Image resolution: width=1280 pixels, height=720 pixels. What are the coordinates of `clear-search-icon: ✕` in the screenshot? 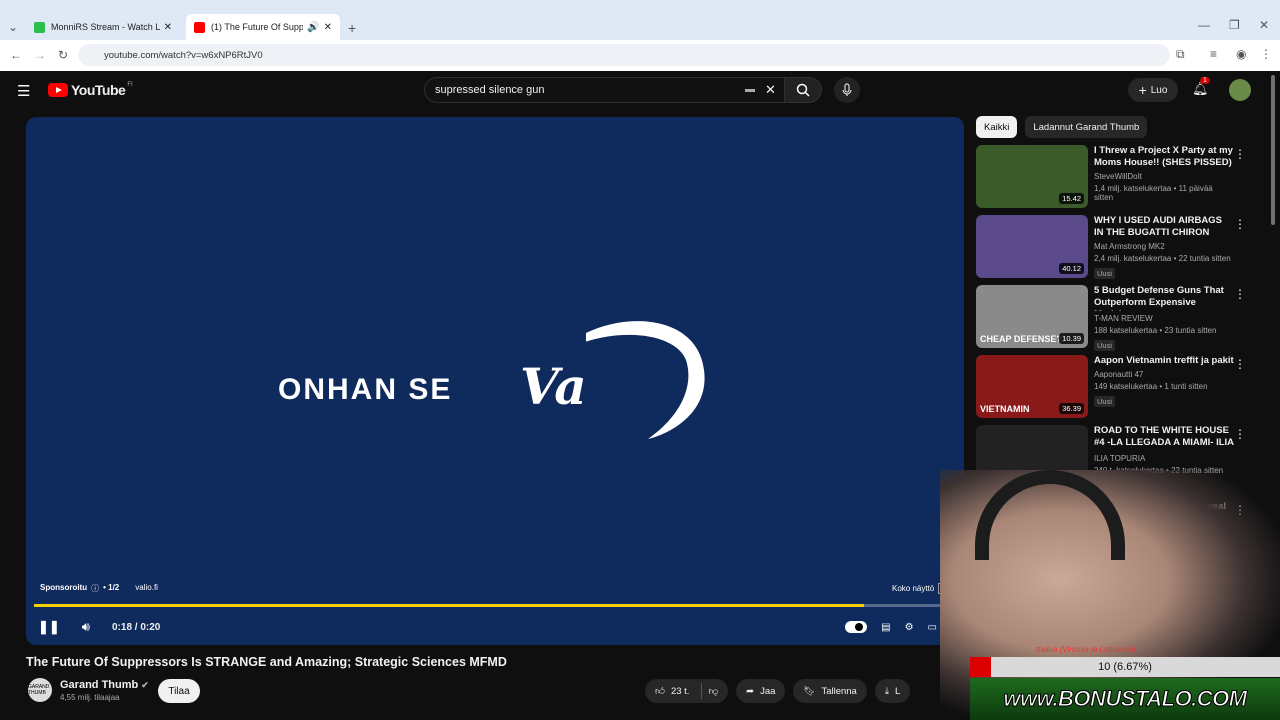 It's located at (770, 90).